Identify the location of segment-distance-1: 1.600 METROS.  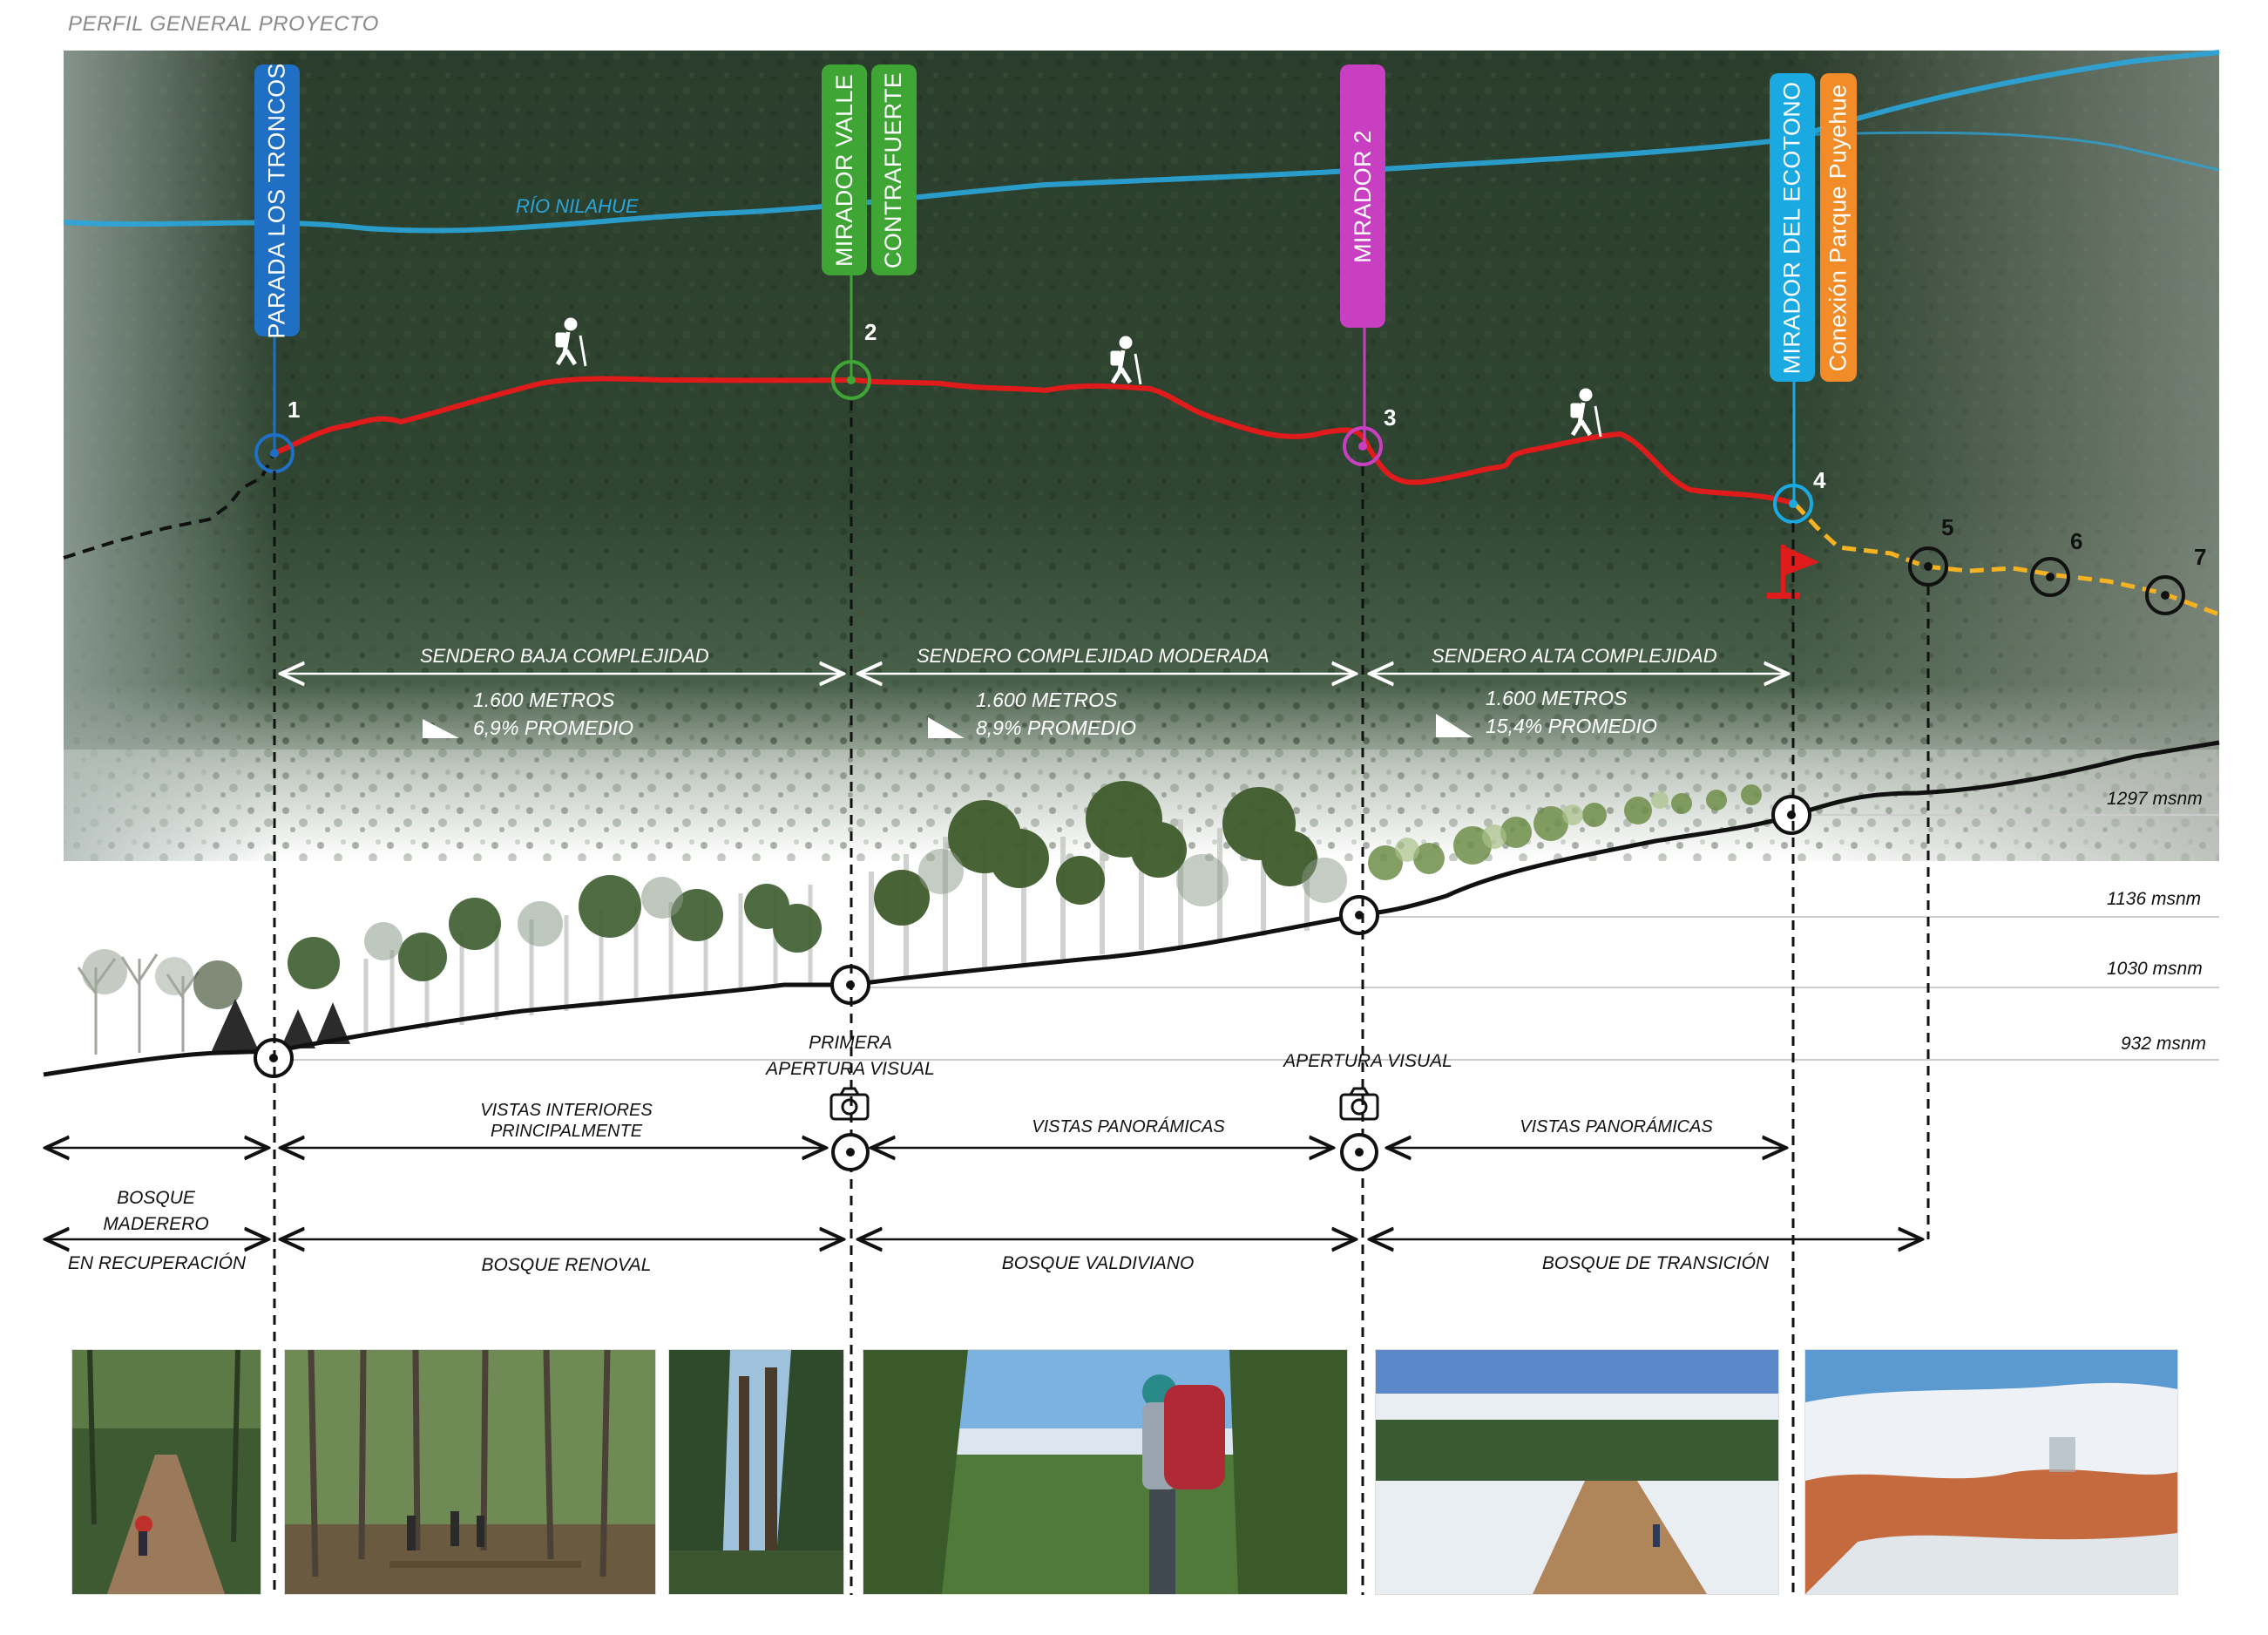
(544, 700).